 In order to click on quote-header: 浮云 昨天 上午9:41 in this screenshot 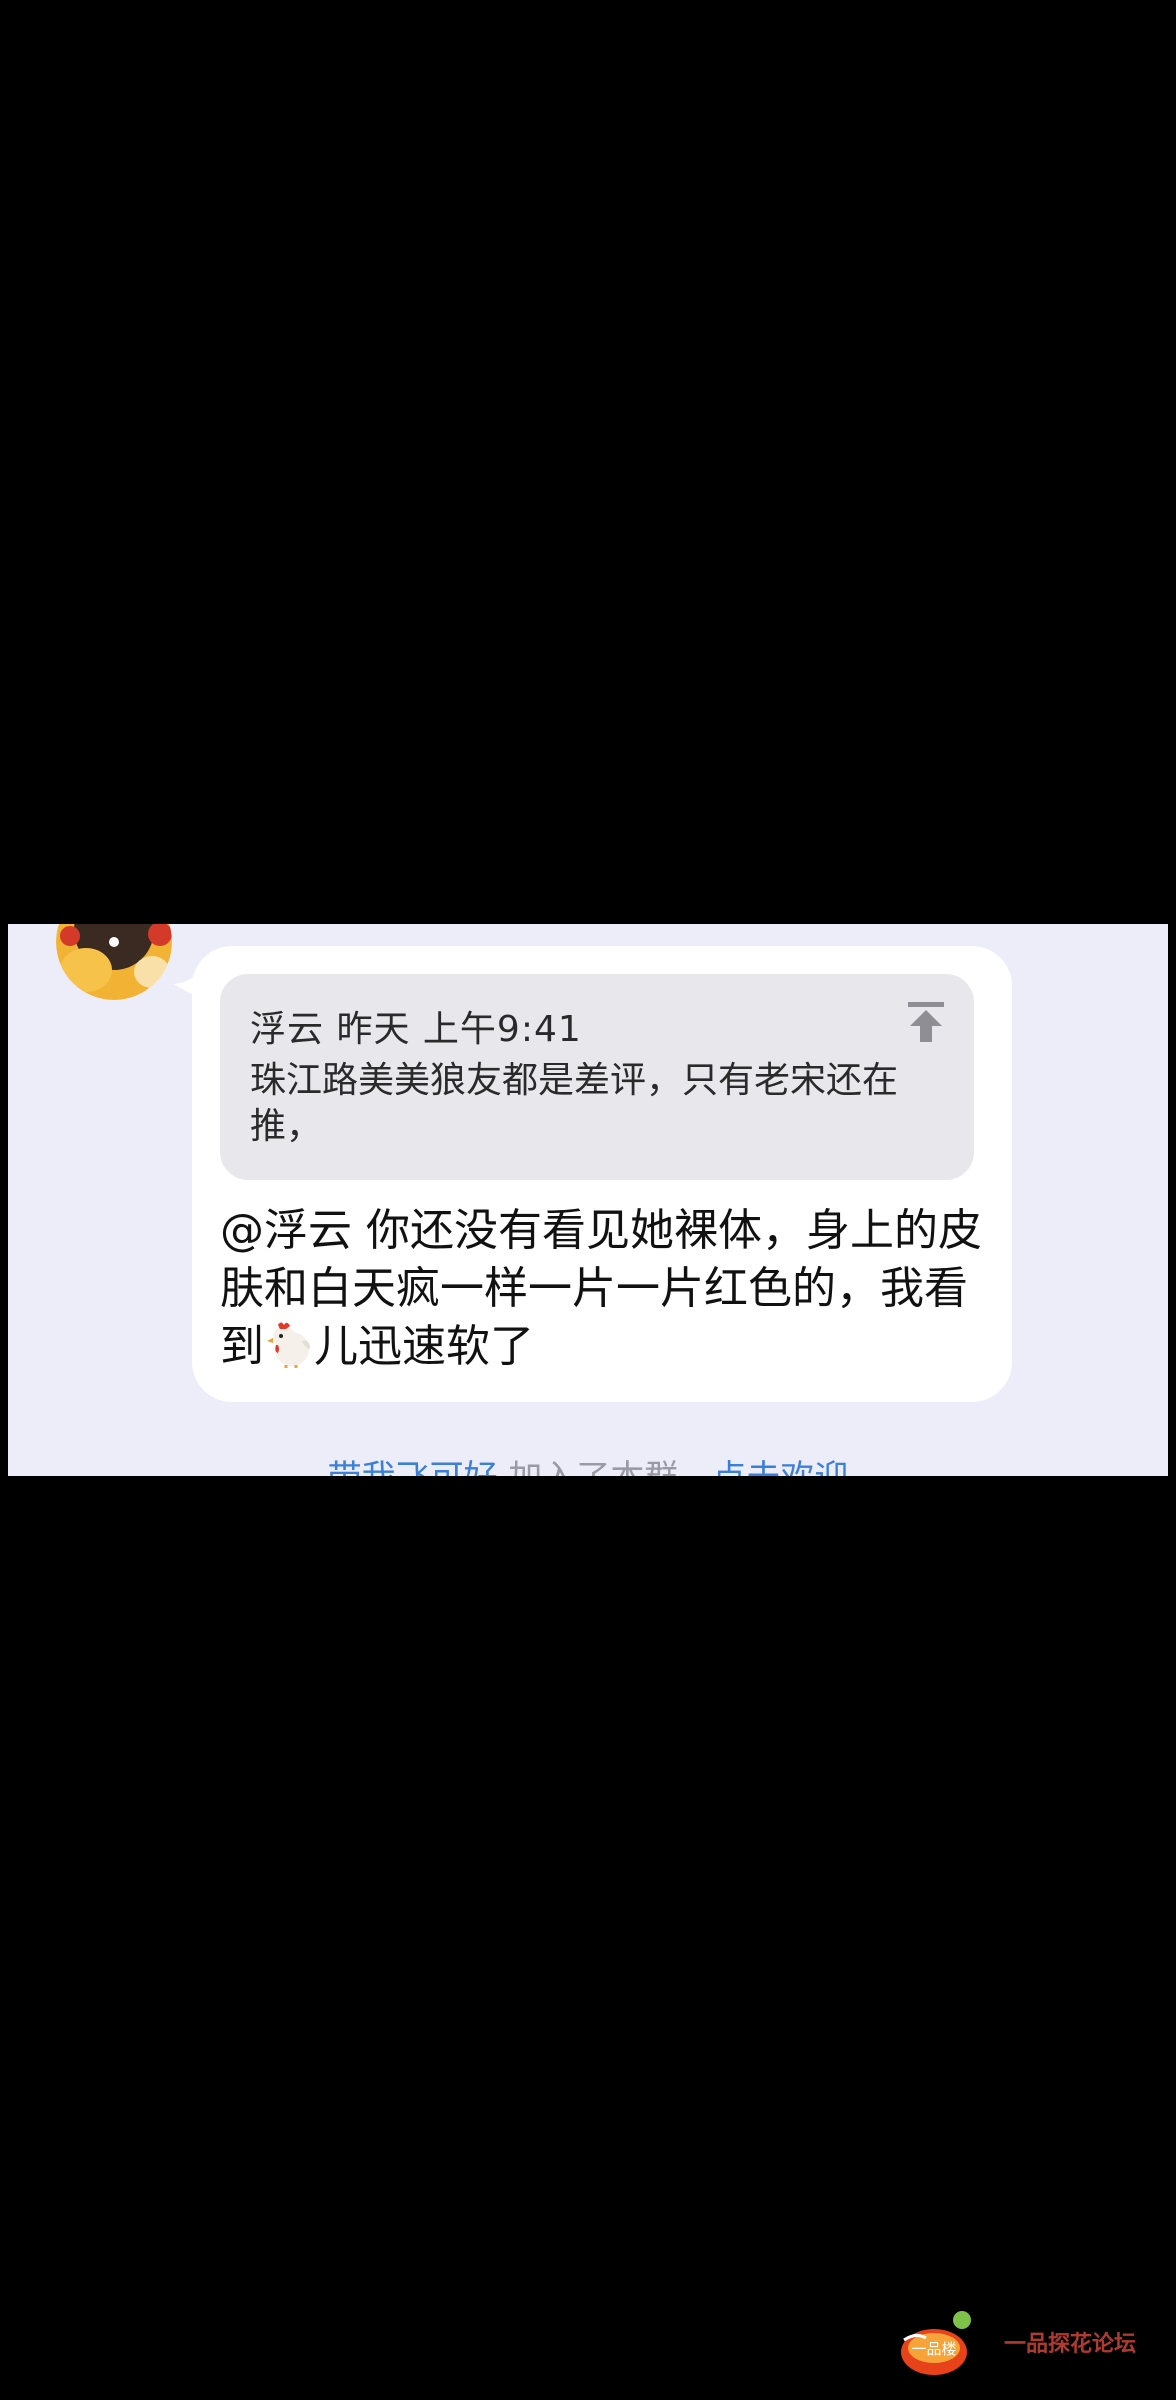, I will do `click(416, 1026)`.